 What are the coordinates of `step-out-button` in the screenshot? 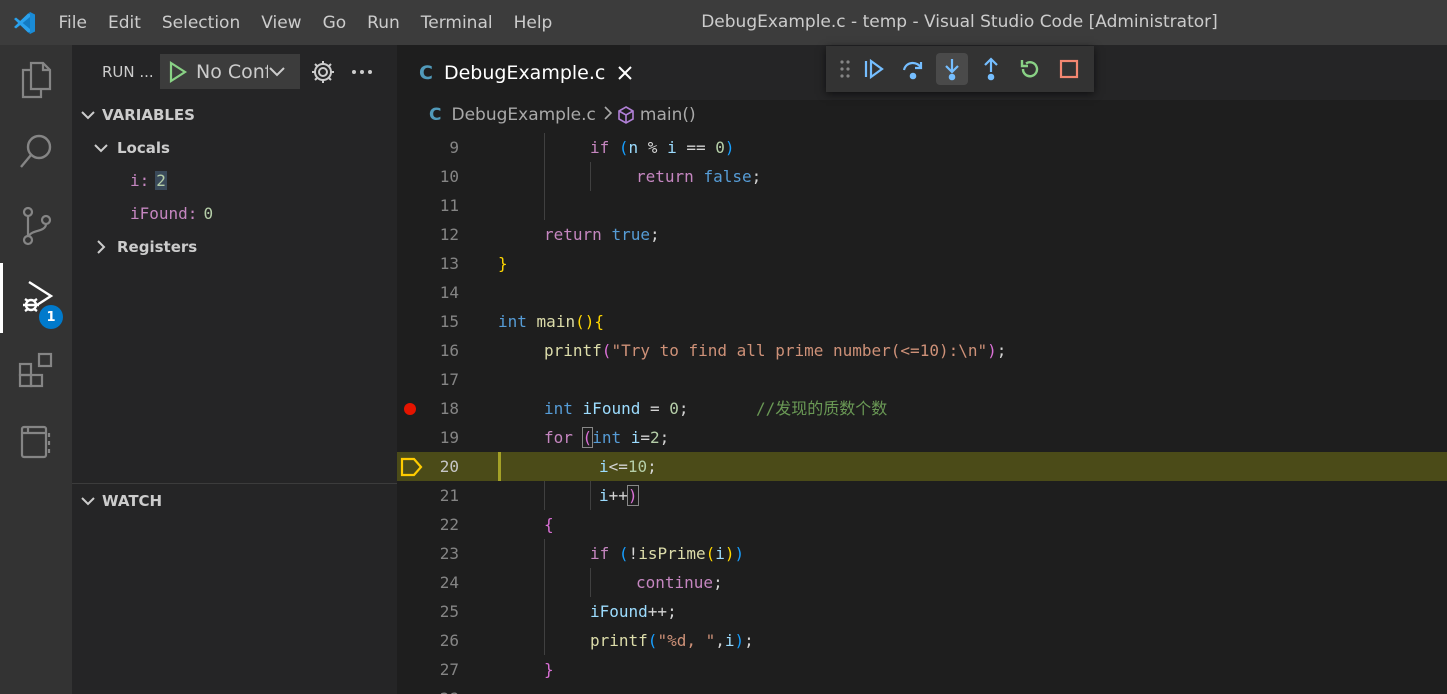 It's located at (991, 69).